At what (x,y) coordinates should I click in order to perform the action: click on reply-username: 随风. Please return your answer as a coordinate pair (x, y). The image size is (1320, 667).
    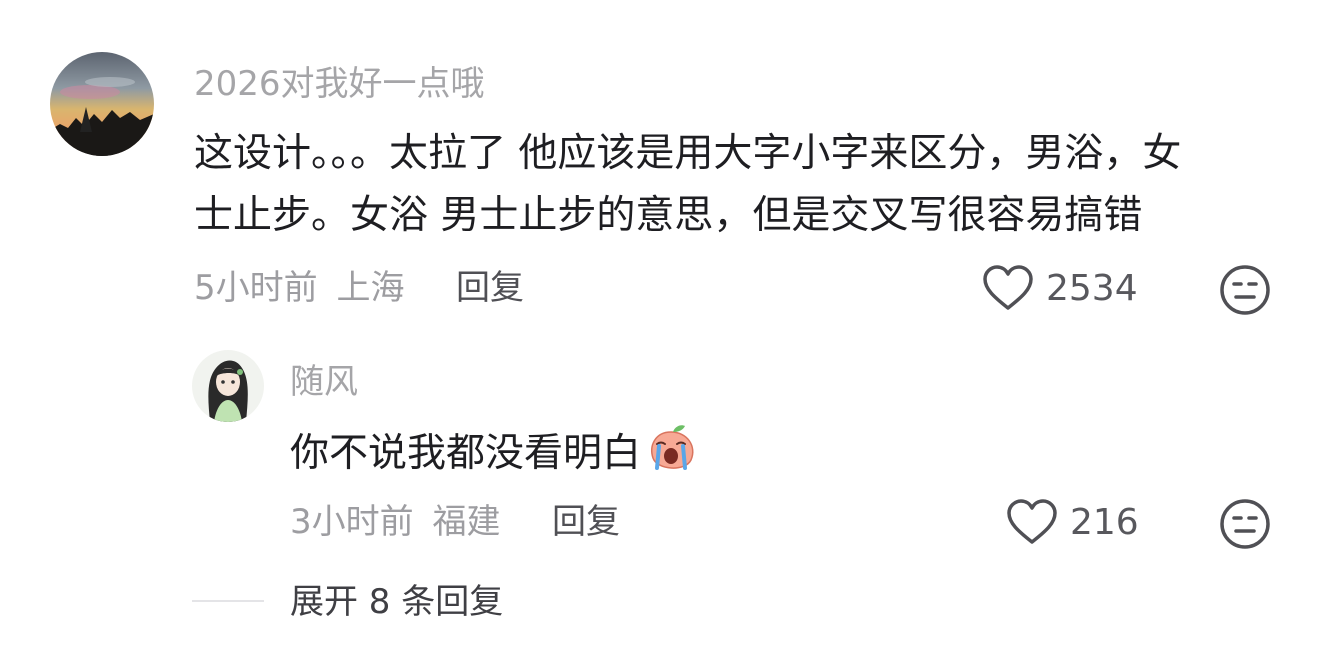
    Looking at the image, I should click on (324, 382).